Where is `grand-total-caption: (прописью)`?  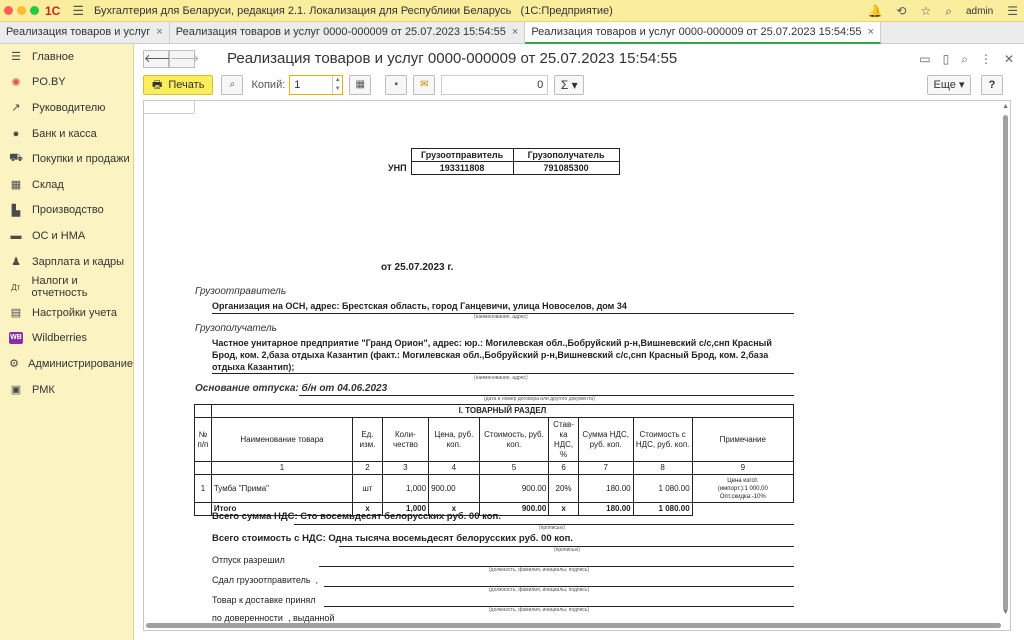 grand-total-caption: (прописью) is located at coordinates (567, 550).